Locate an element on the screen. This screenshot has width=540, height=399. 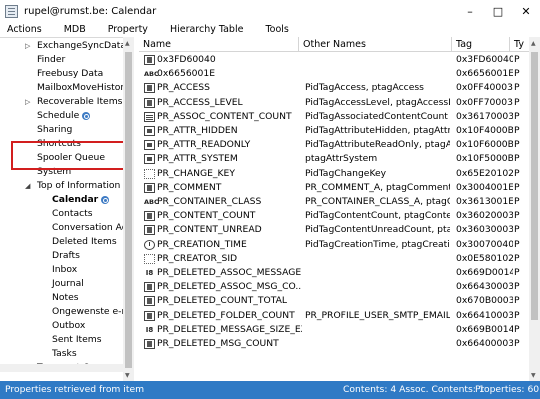
column-header-name: Name is located at coordinates (219, 44).